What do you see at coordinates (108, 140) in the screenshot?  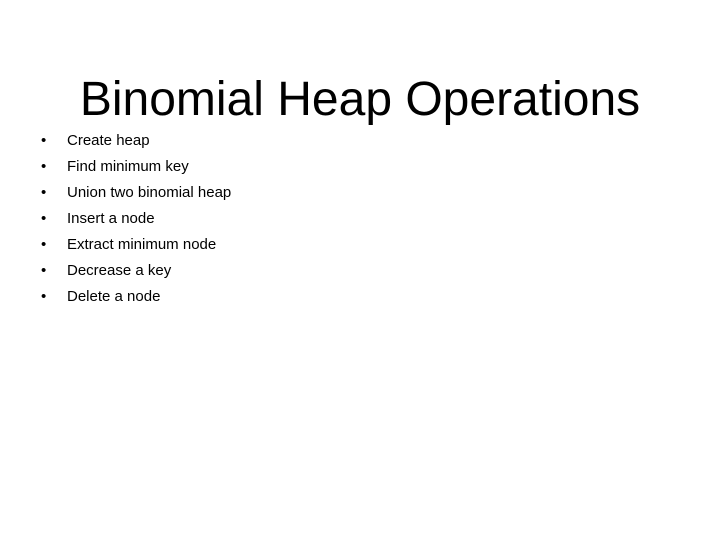 I see `list-item-label: Create heap` at bounding box center [108, 140].